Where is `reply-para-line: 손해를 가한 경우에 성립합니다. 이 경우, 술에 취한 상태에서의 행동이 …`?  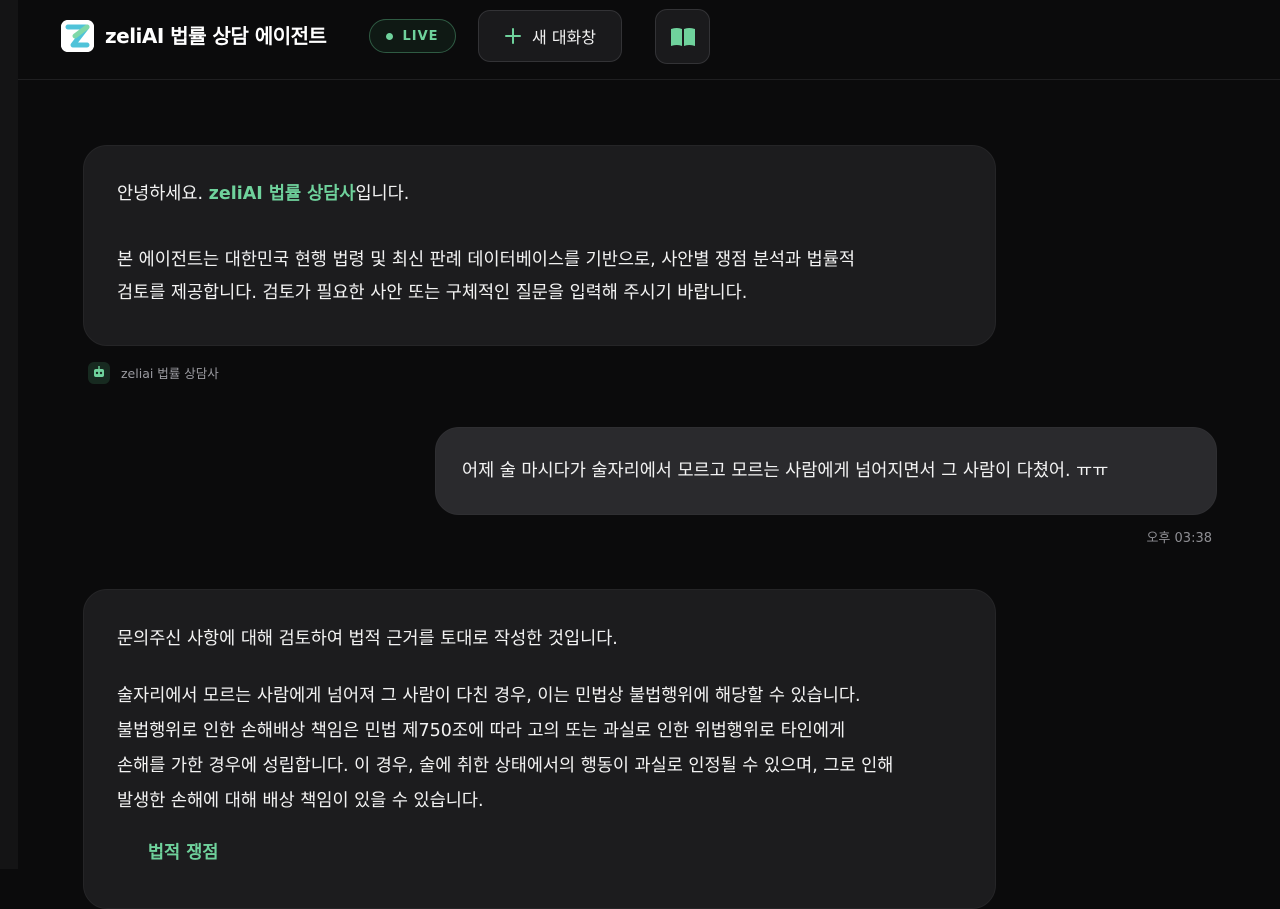 reply-para-line: 손해를 가한 경우에 성립합니다. 이 경우, 술에 취한 상태에서의 행동이 … is located at coordinates (505, 766).